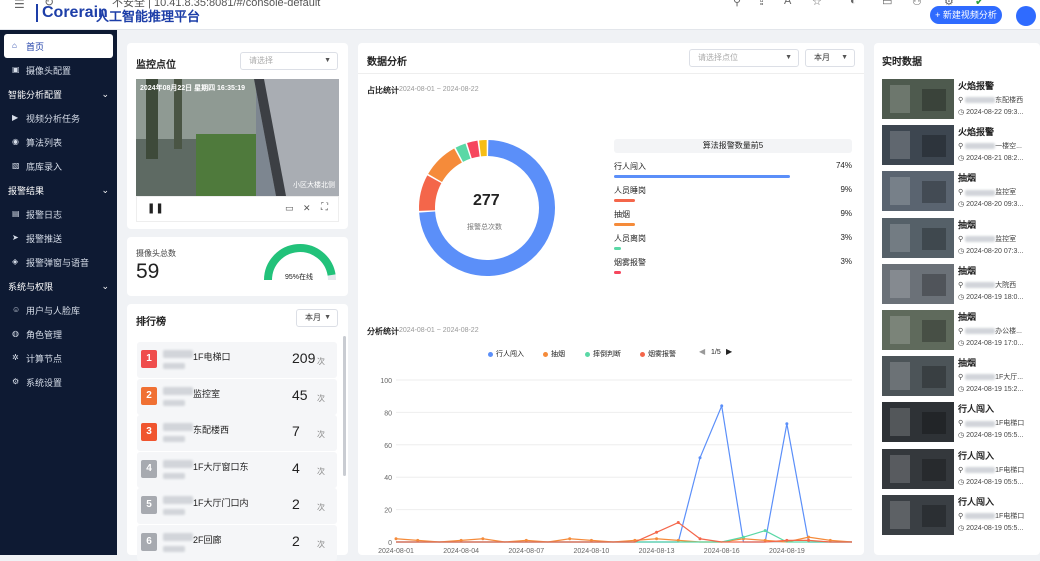 This screenshot has height=561, width=1040. Describe the element at coordinates (58, 142) in the screenshot. I see `sidebar-item-algorithm-list: ◉算法列表` at that location.